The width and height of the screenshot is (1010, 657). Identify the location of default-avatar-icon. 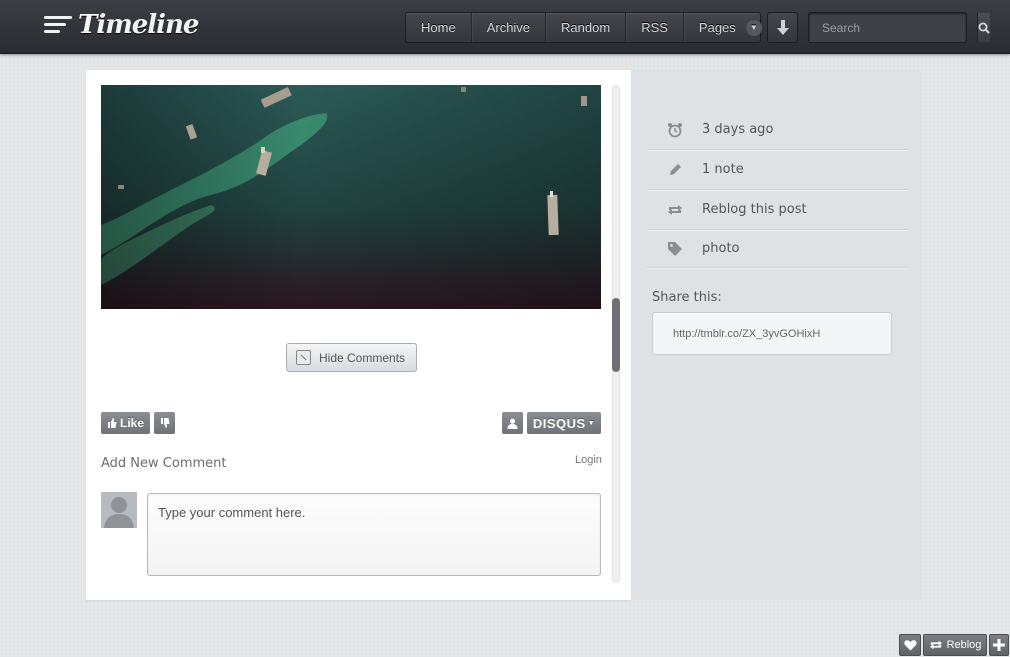
(119, 510).